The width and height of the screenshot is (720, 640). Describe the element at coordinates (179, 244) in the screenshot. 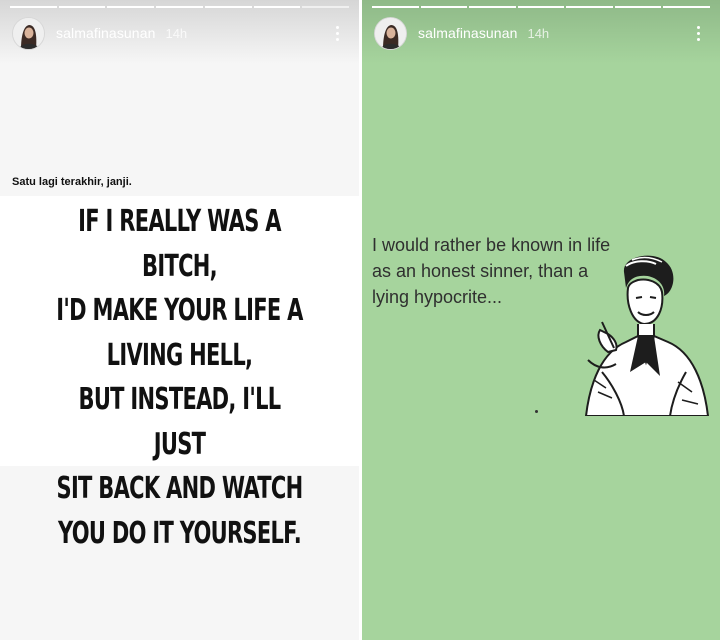

I see `quote-line: IF I REALLY WAS A BITCH,` at that location.